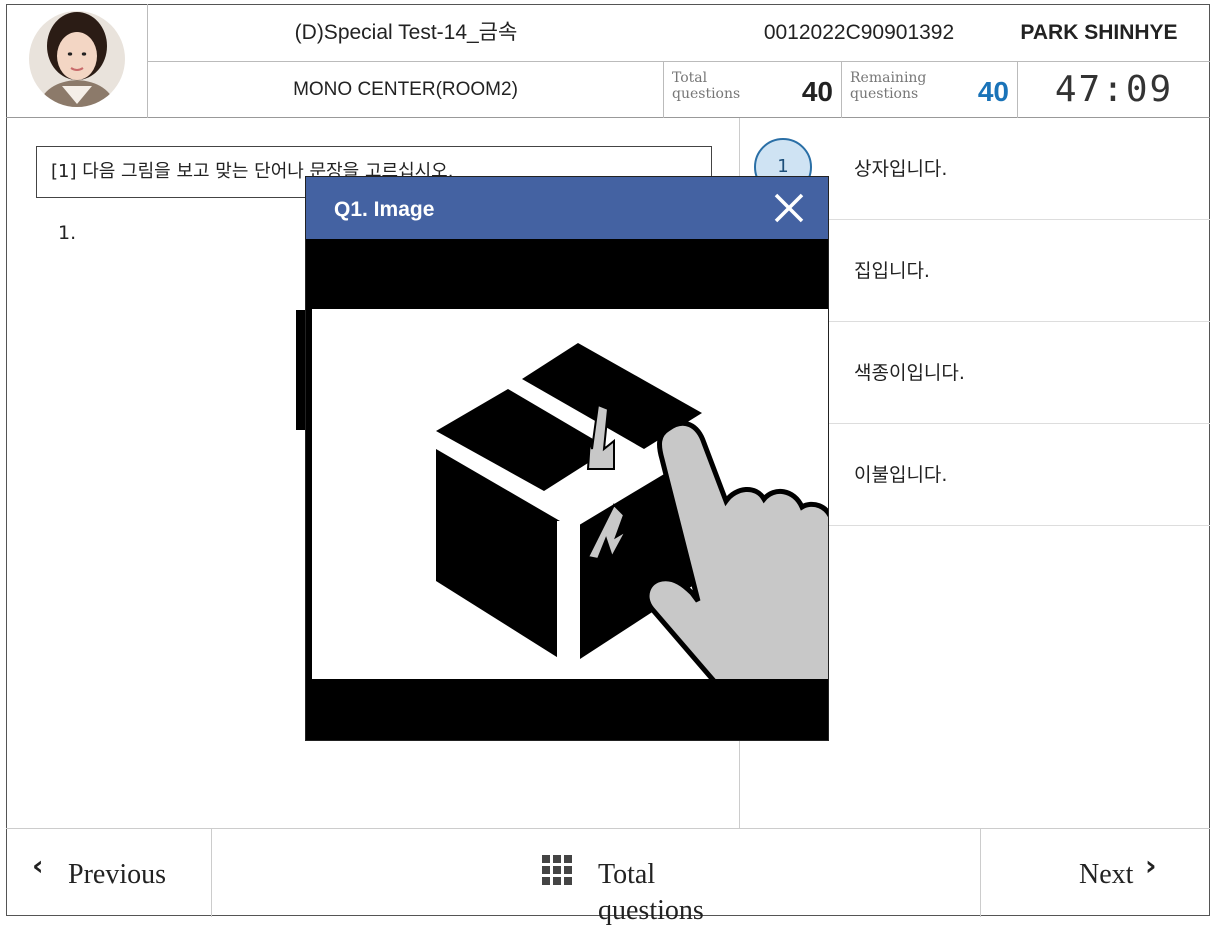 This screenshot has height=929, width=1214. Describe the element at coordinates (646, 524) in the screenshot. I see `box-with-hand-press-icon` at that location.